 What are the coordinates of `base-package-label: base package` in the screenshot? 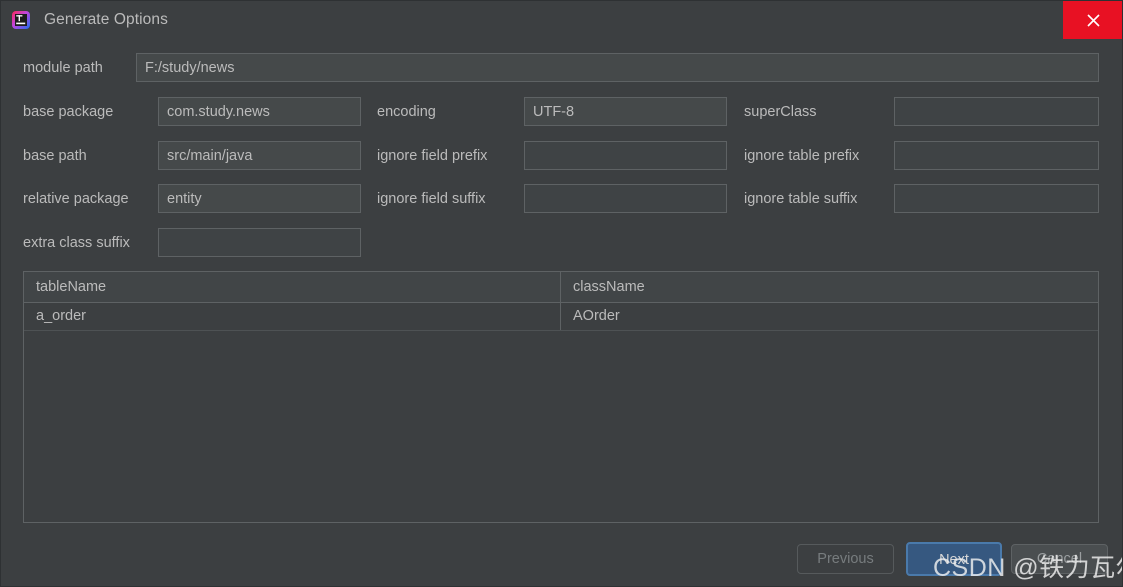 It's located at (68, 112).